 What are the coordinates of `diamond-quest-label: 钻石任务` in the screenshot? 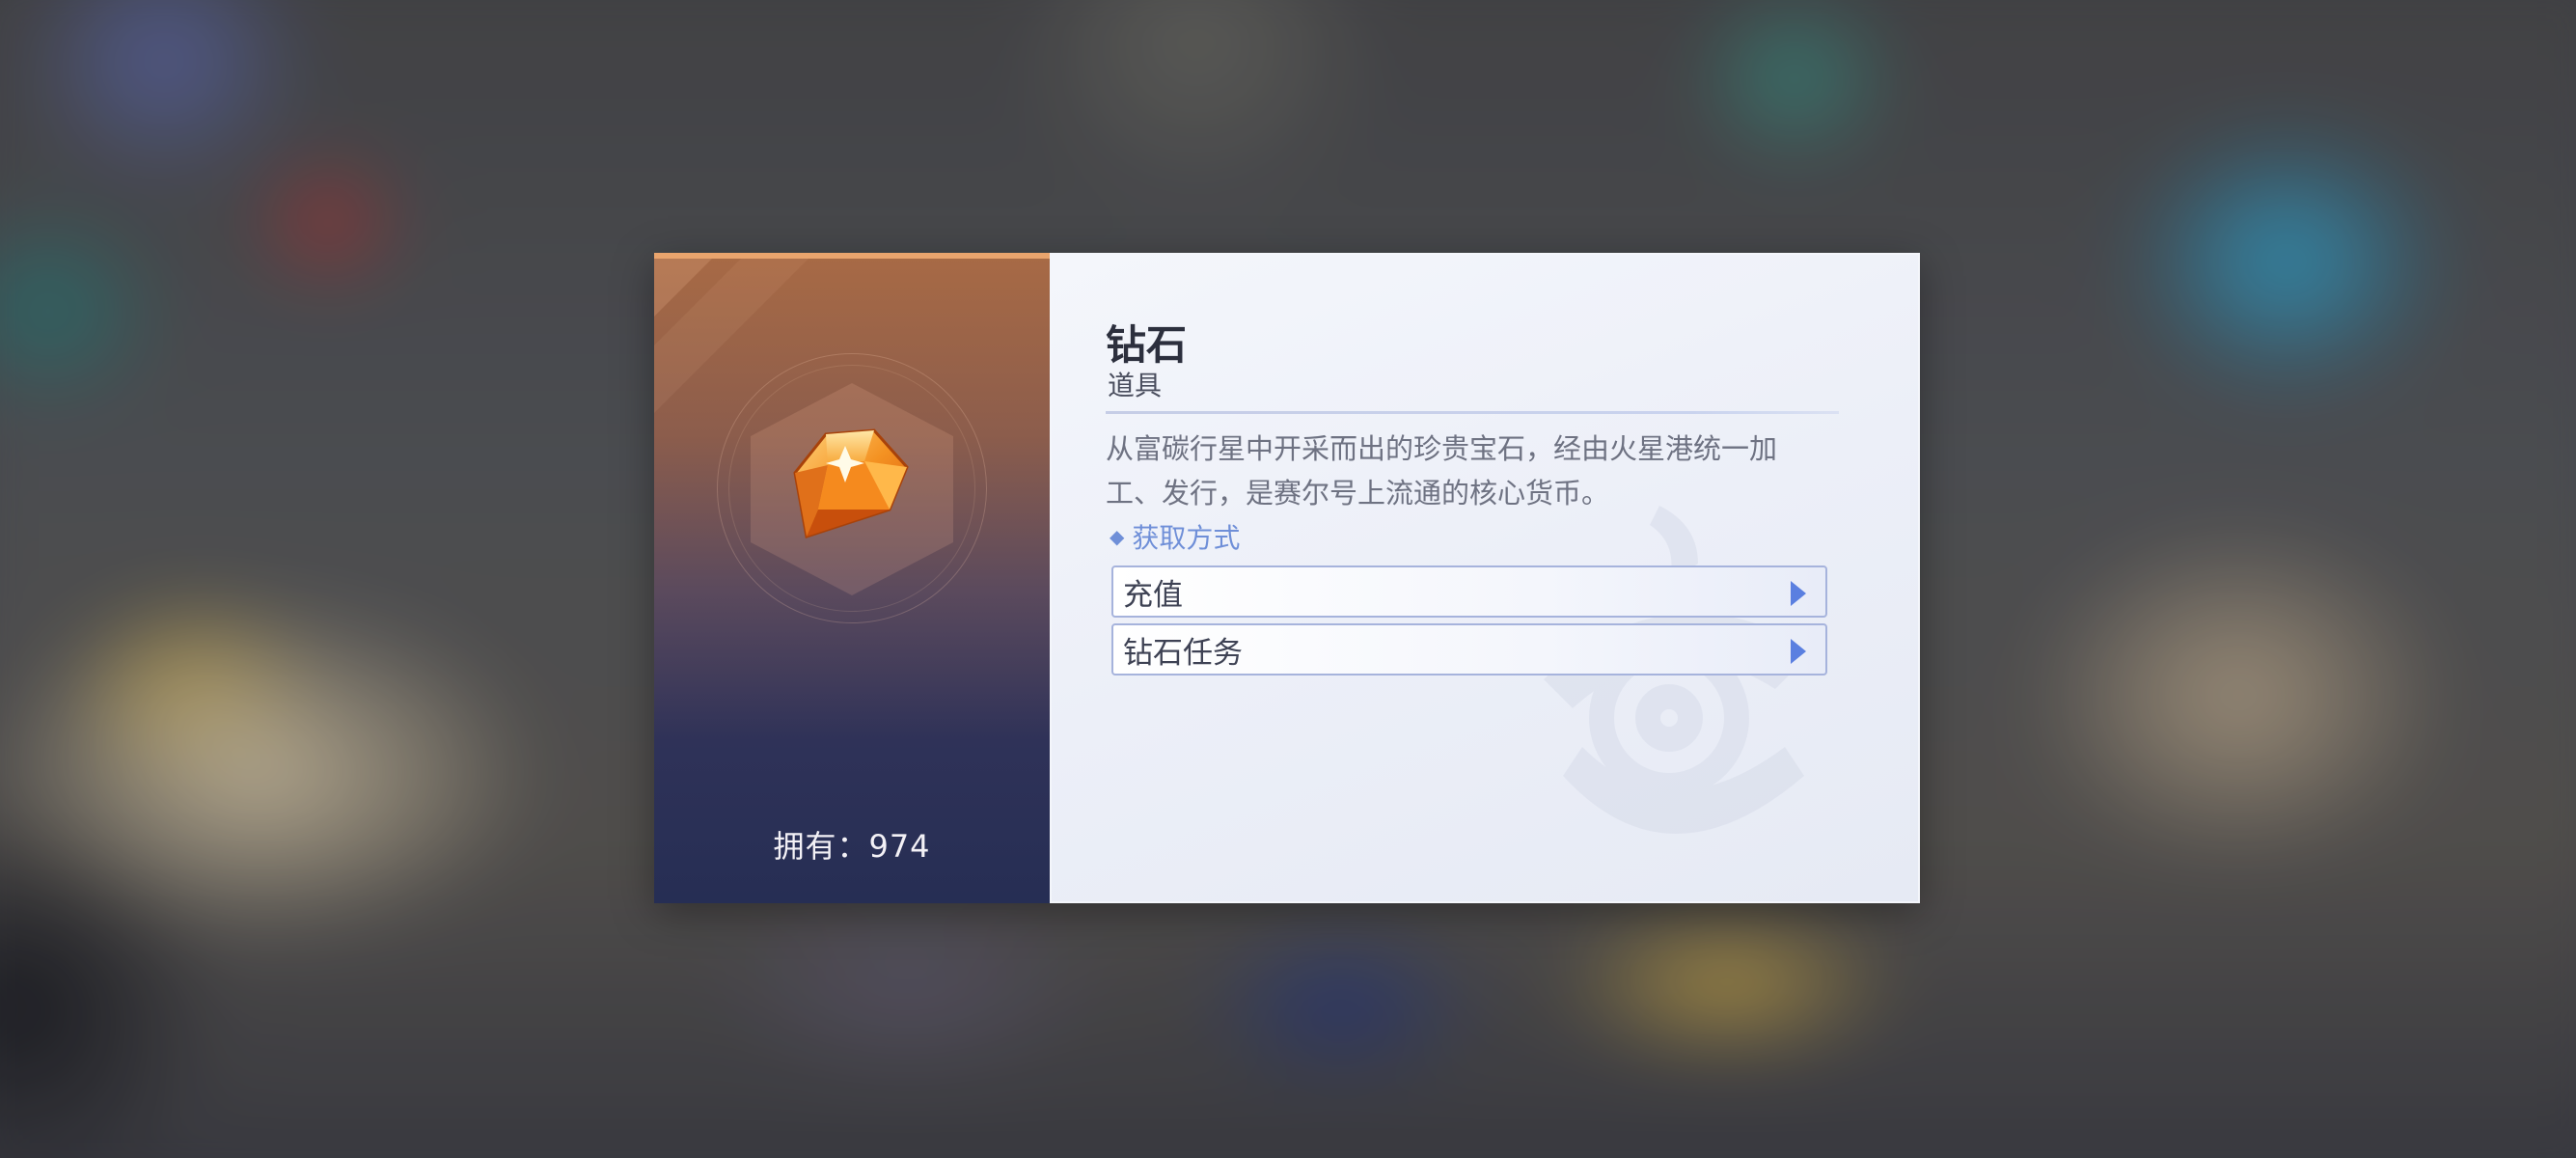 It's located at (1183, 653).